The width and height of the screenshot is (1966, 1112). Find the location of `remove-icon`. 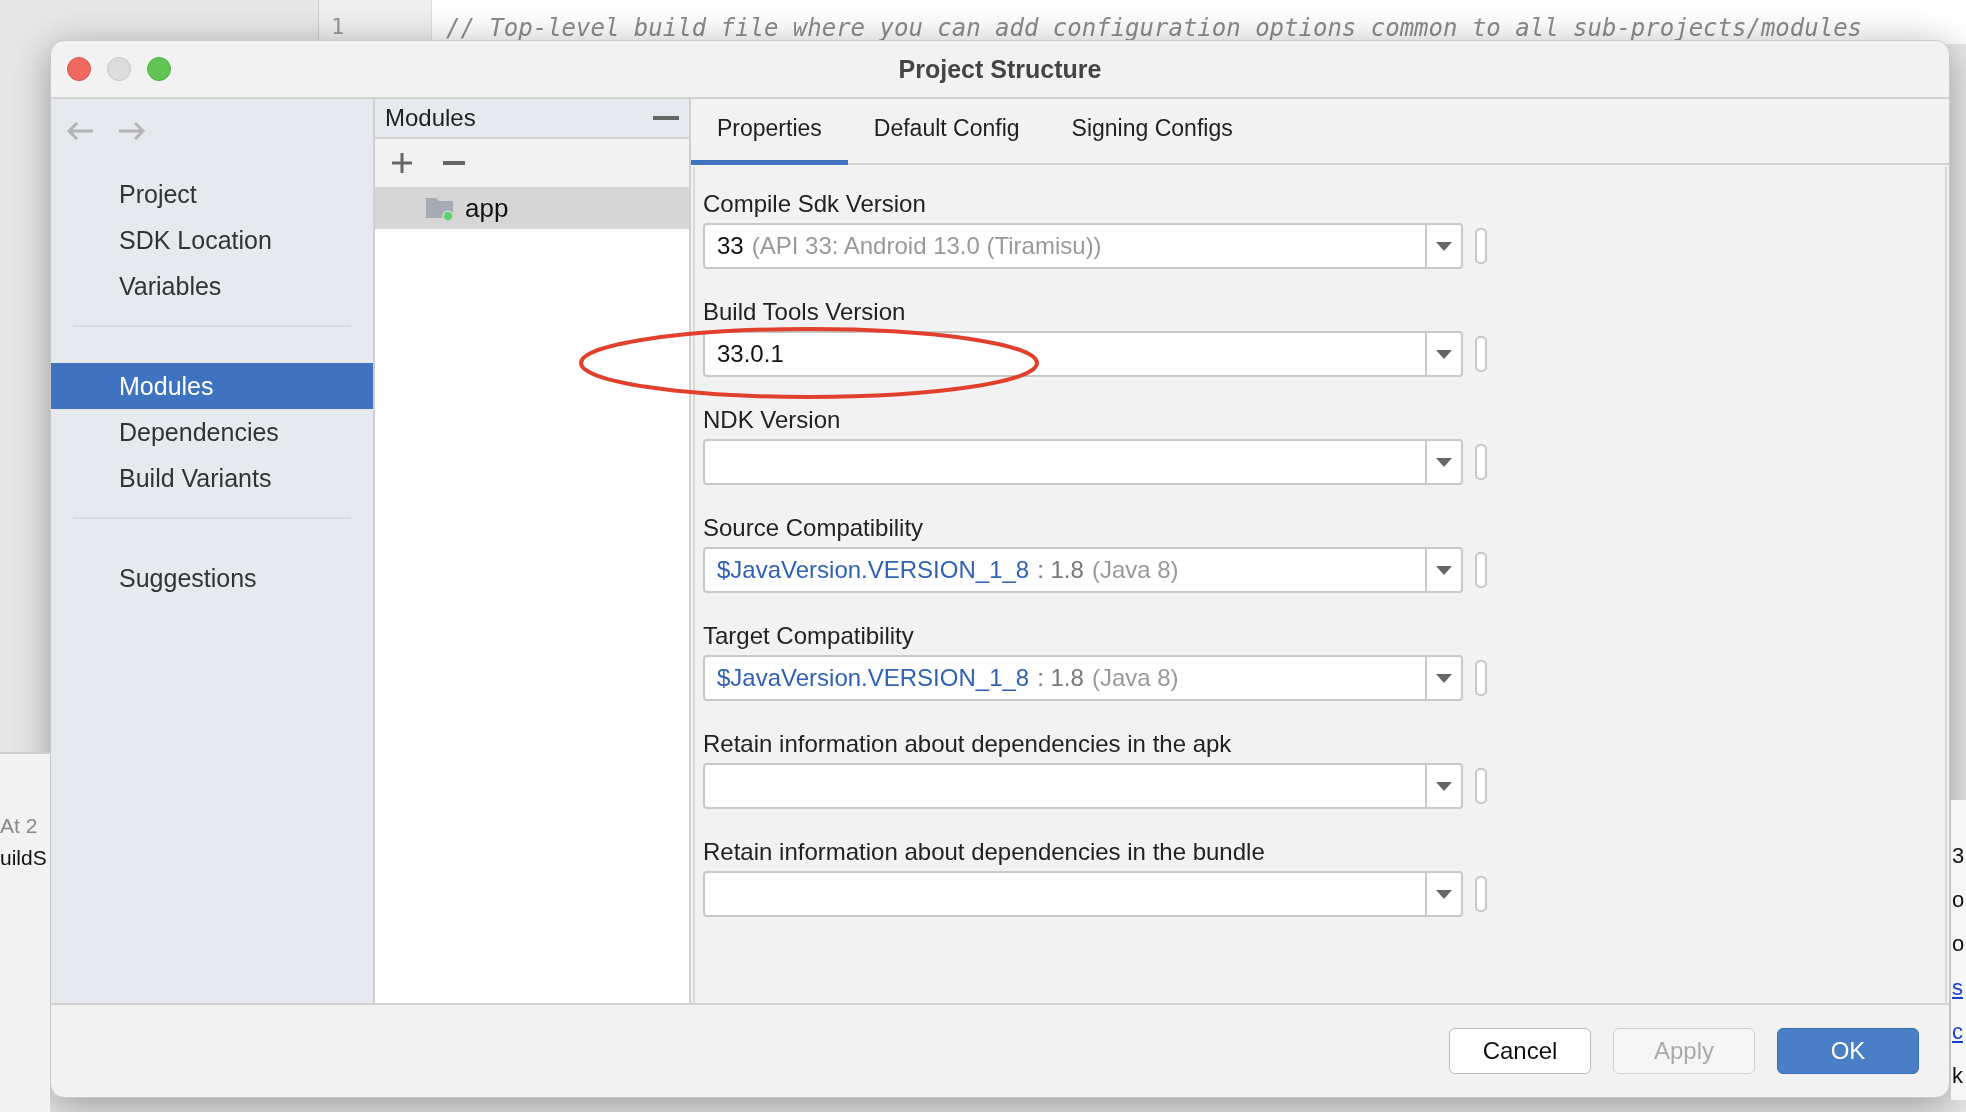

remove-icon is located at coordinates (454, 163).